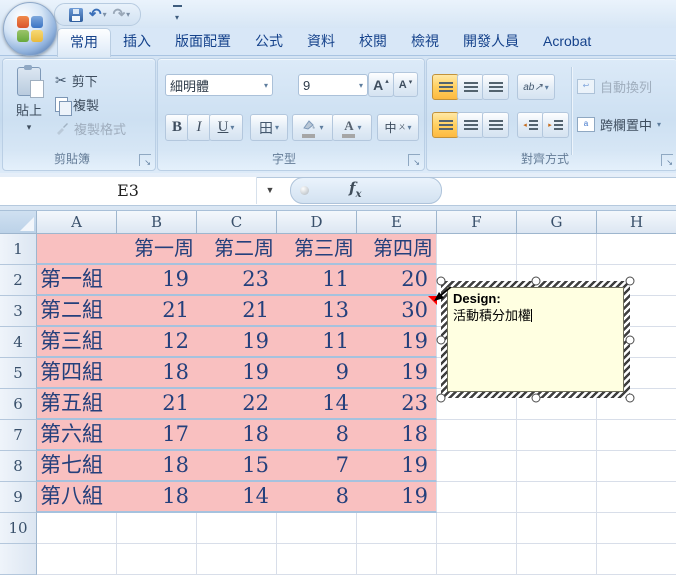 This screenshot has height=575, width=676. Describe the element at coordinates (317, 404) in the screenshot. I see `cell-D6: 14` at that location.